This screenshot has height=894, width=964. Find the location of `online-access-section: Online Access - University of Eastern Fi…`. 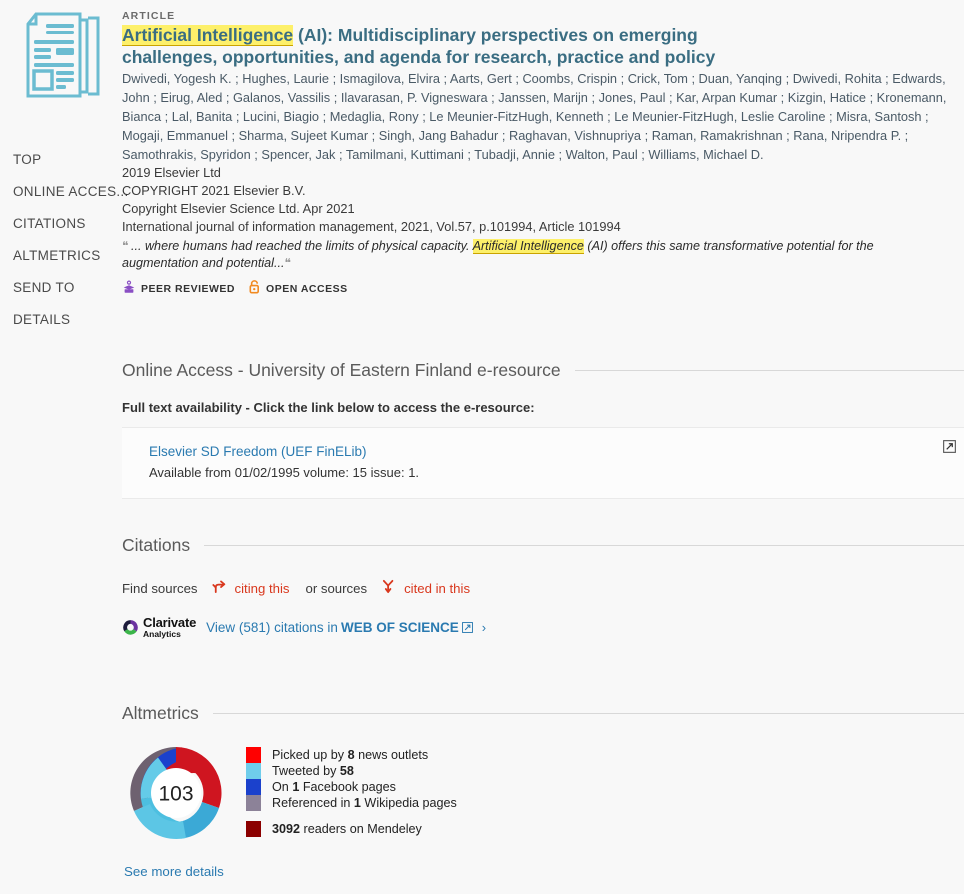

online-access-section: Online Access - University of Eastern Fi… is located at coordinates (543, 429).